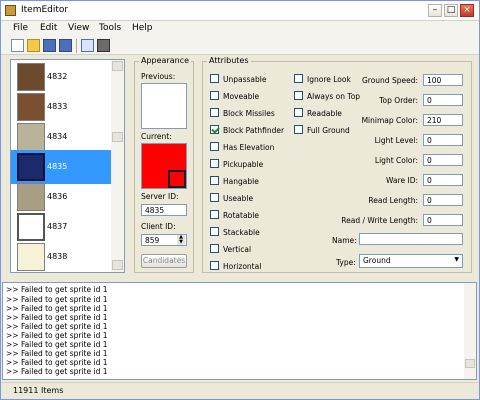  Describe the element at coordinates (117, 137) in the screenshot. I see `scroll-thumb` at that location.